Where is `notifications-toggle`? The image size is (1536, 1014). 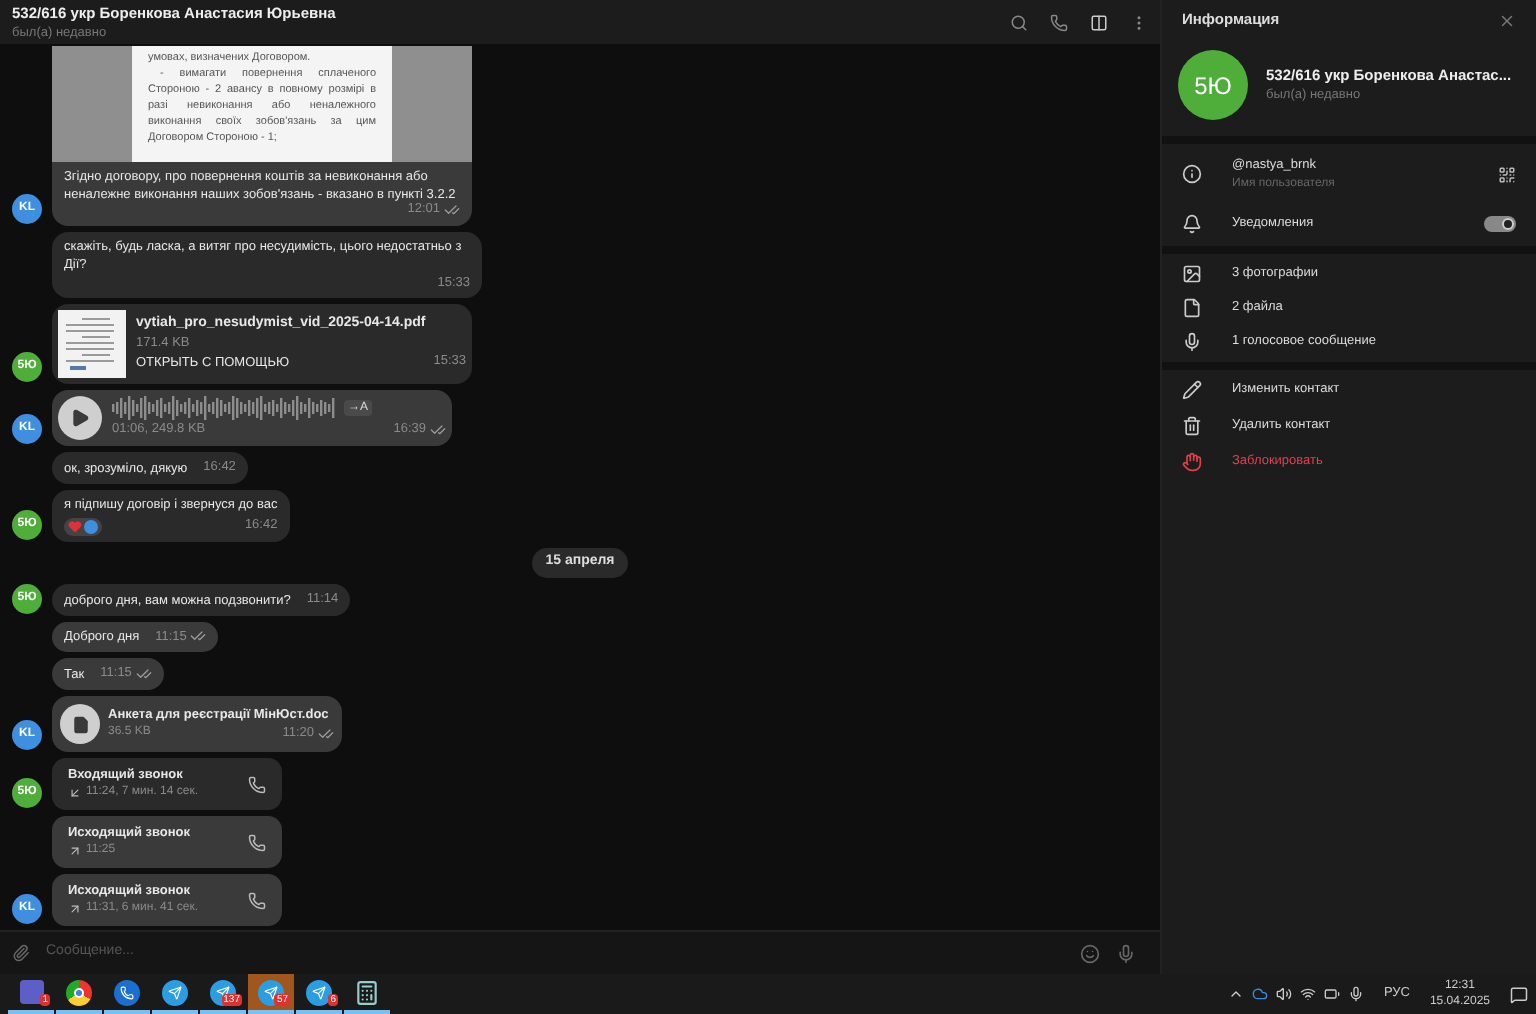
notifications-toggle is located at coordinates (1500, 223).